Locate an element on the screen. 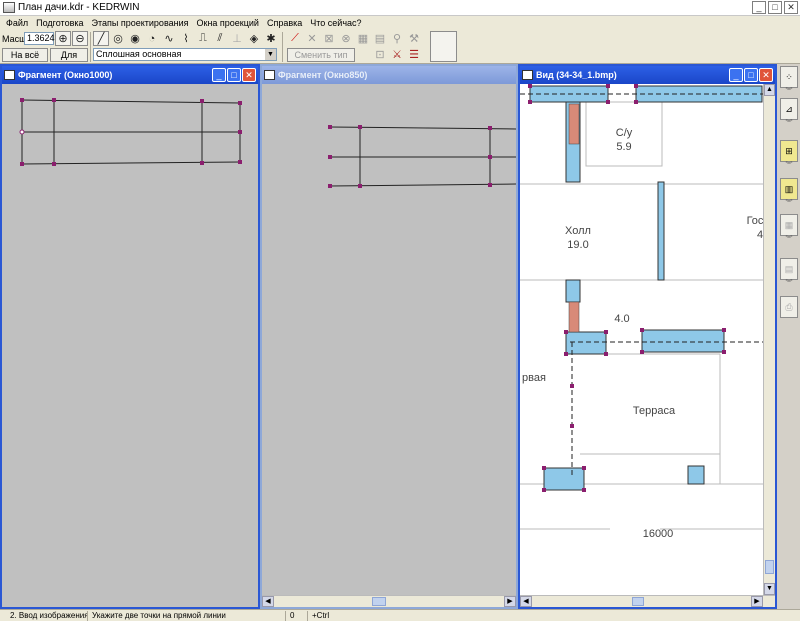  room-name-hall: Холл is located at coordinates (578, 231).